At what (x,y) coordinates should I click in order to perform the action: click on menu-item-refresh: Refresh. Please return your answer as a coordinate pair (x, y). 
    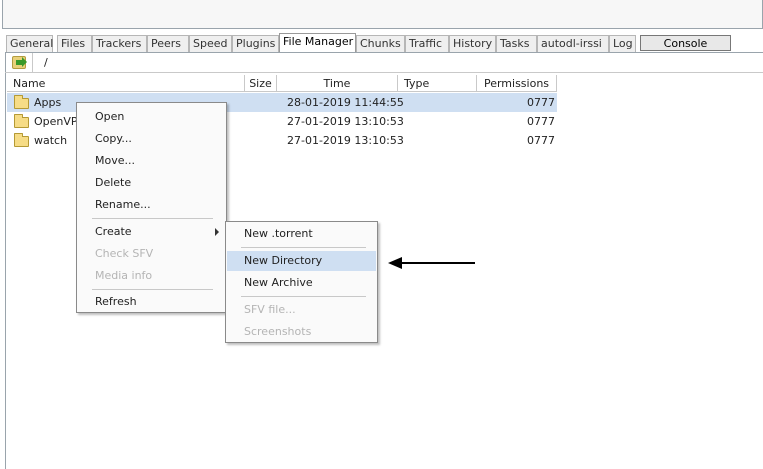
    Looking at the image, I should click on (151, 302).